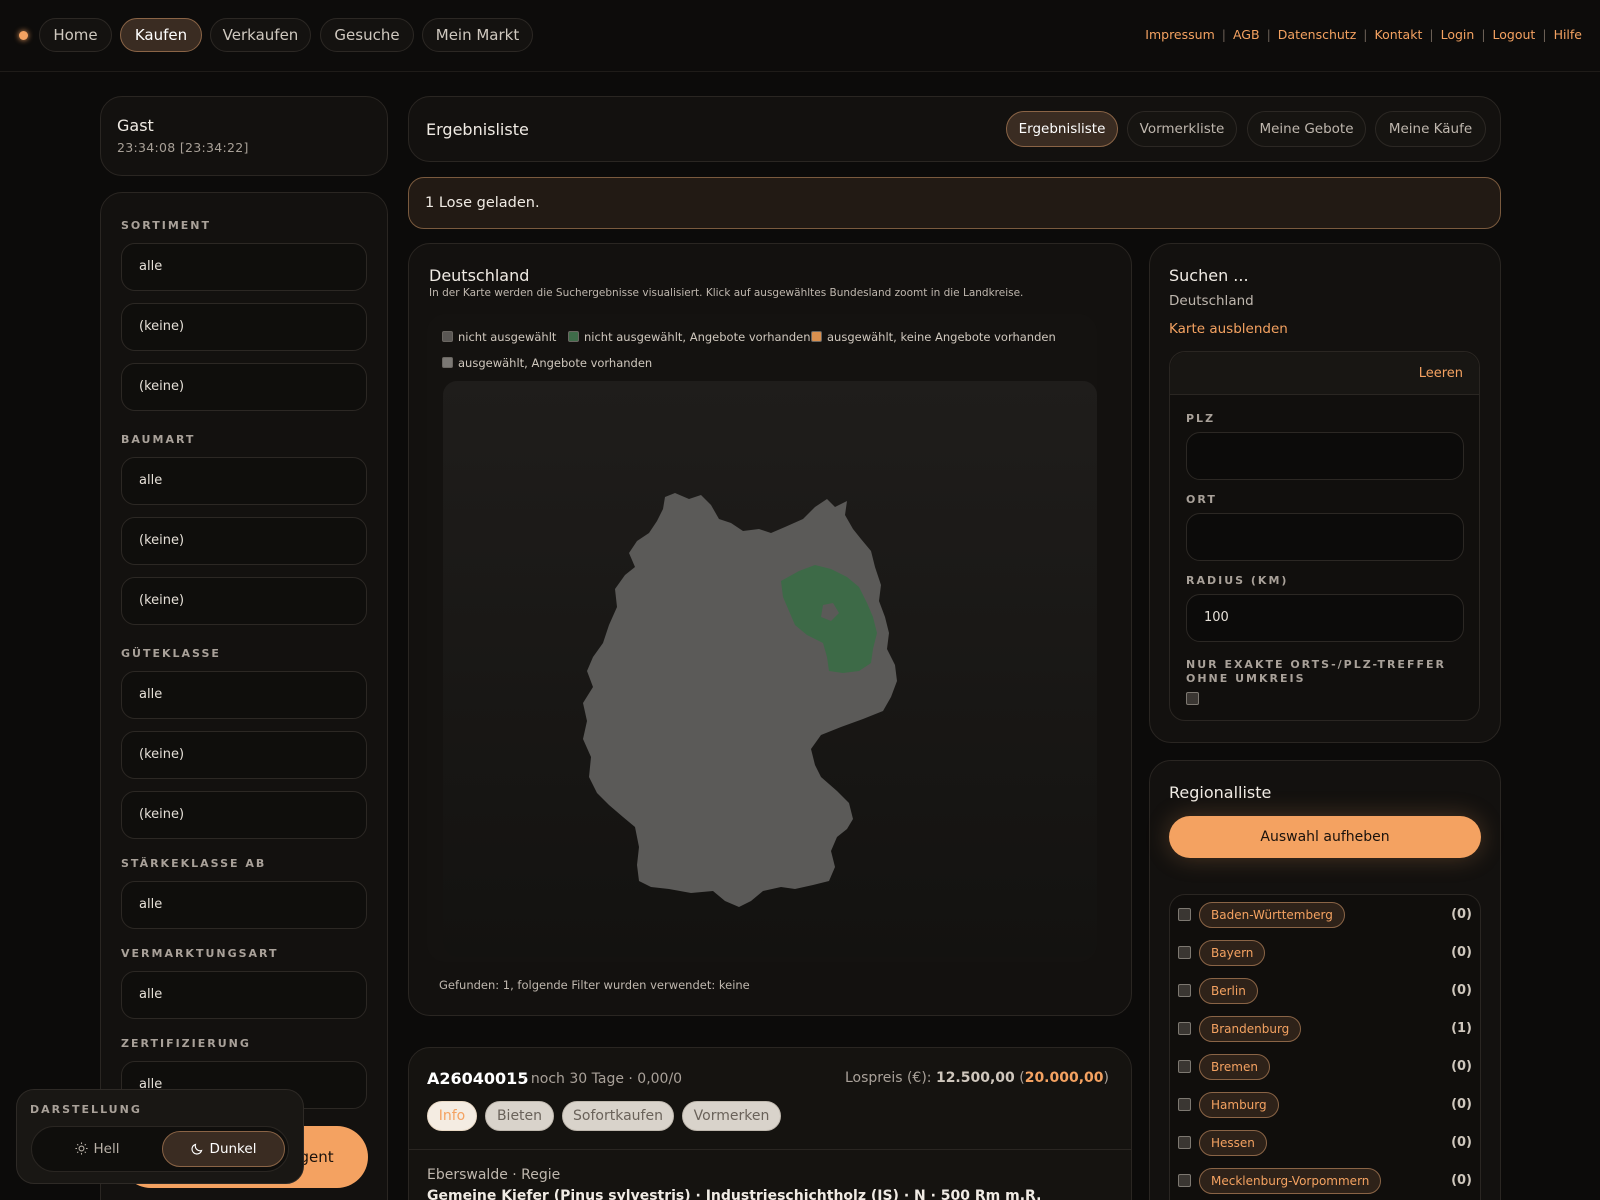  What do you see at coordinates (1325, 456) in the screenshot?
I see `plz-input` at bounding box center [1325, 456].